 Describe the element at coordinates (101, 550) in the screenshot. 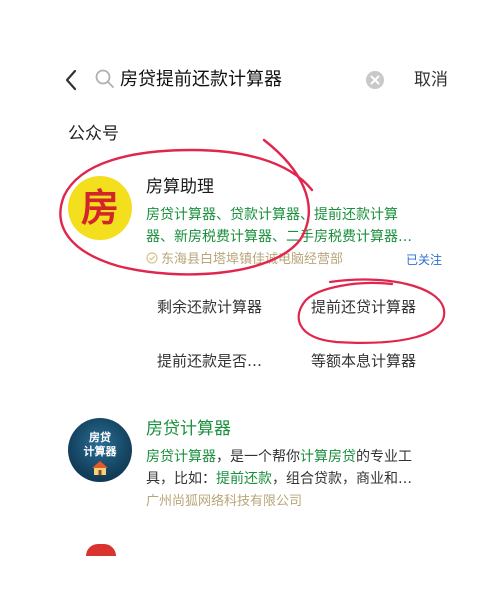

I see `next-result-avatar` at that location.